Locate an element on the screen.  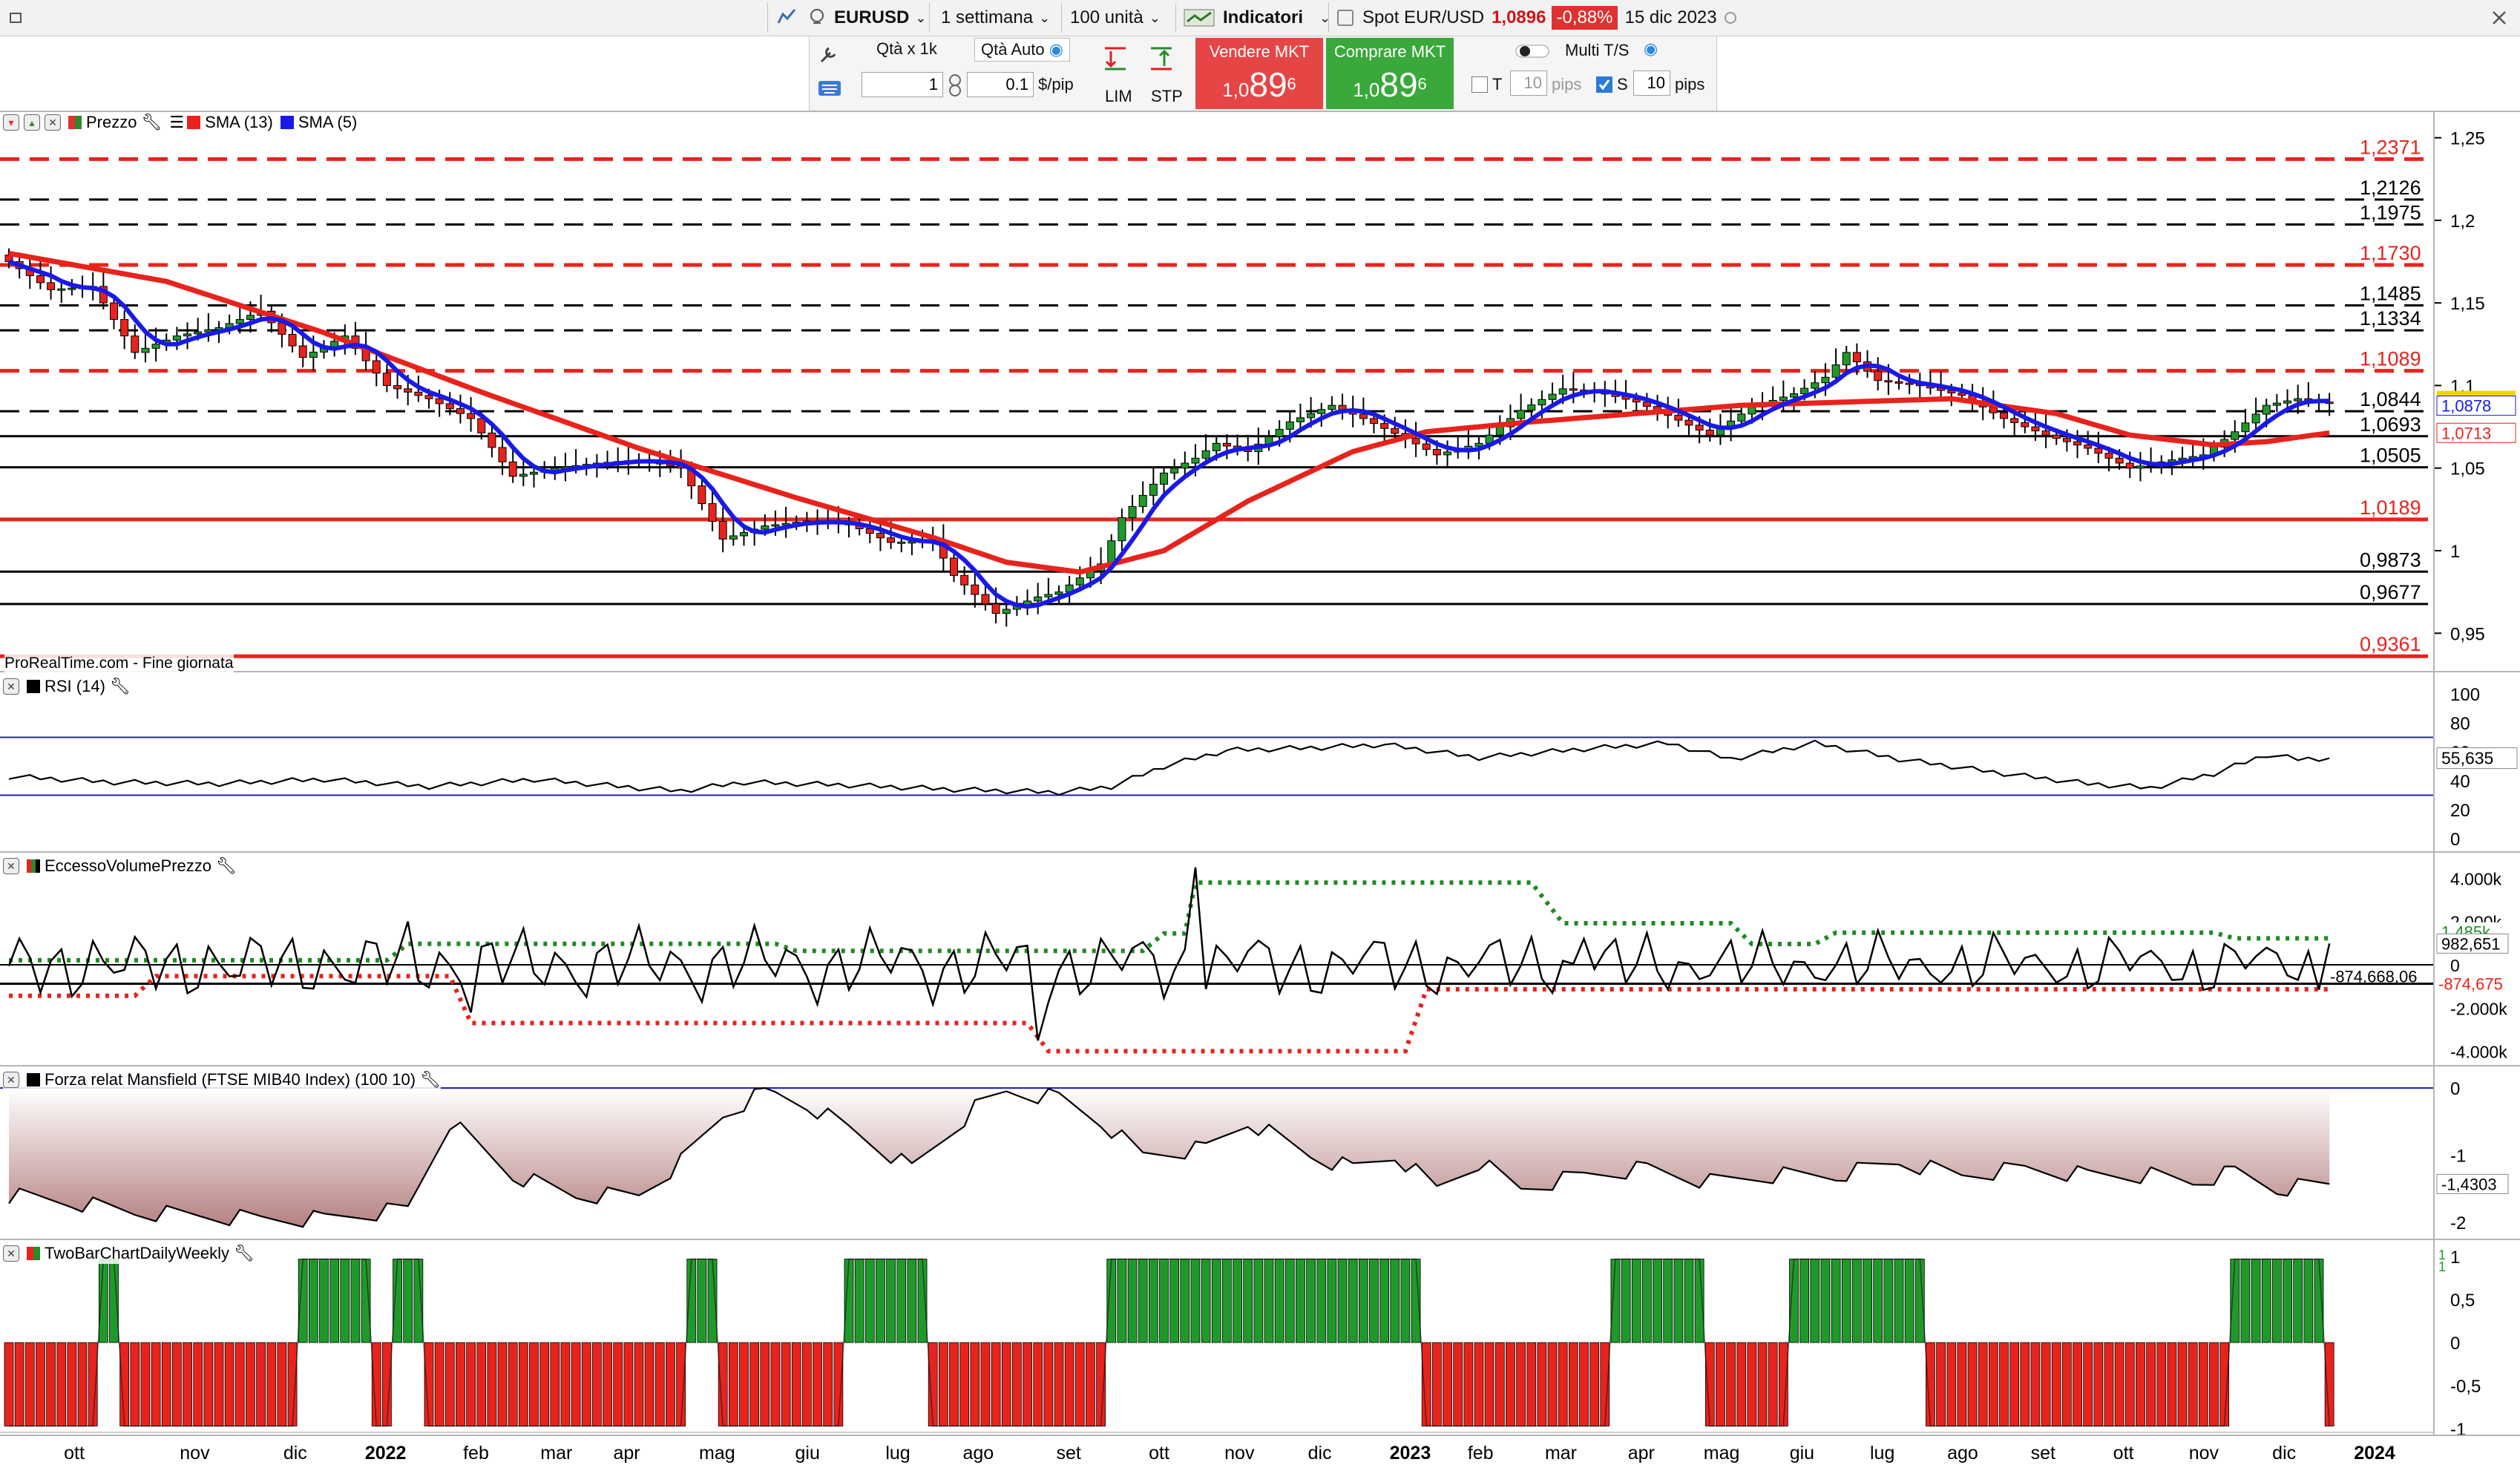
multi-ts-toggle is located at coordinates (1533, 53).